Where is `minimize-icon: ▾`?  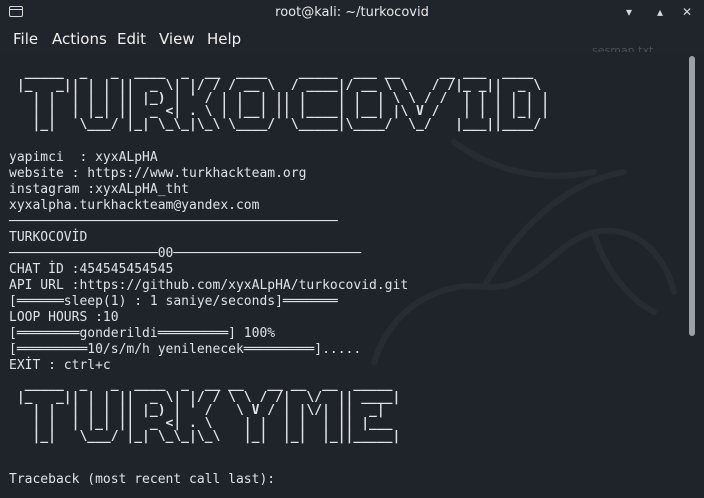 minimize-icon: ▾ is located at coordinates (629, 12).